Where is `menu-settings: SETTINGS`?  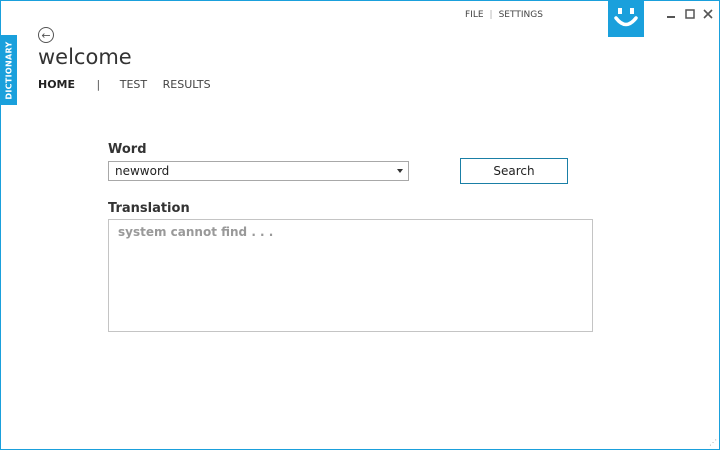 menu-settings: SETTINGS is located at coordinates (521, 15).